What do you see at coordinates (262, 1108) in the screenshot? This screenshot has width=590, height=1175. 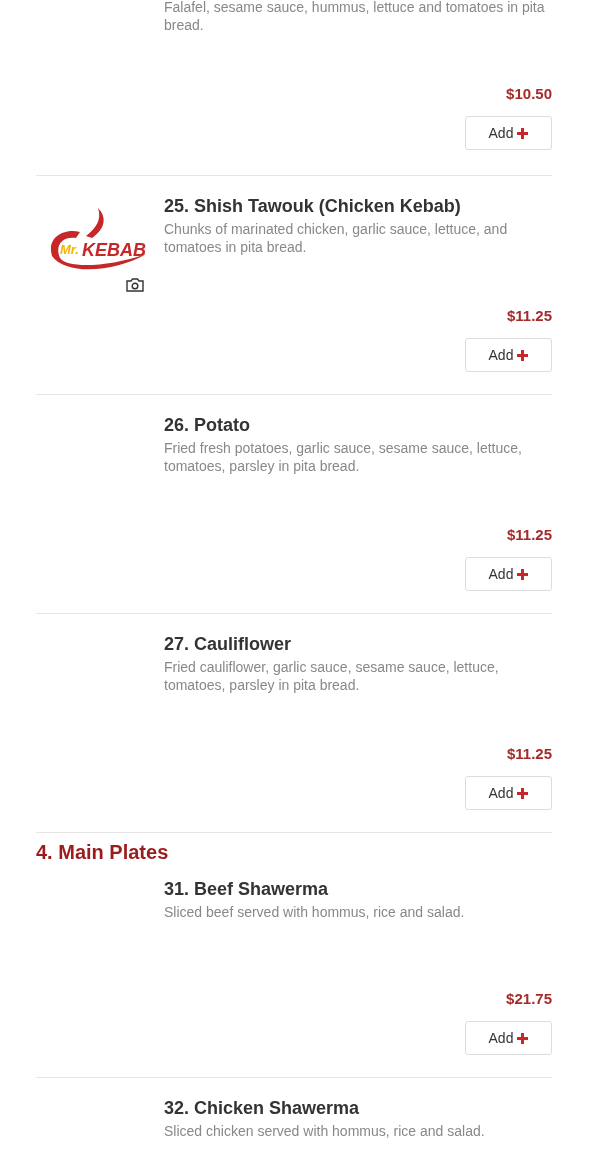 I see `item-title: 32. Chicken Shawerma` at bounding box center [262, 1108].